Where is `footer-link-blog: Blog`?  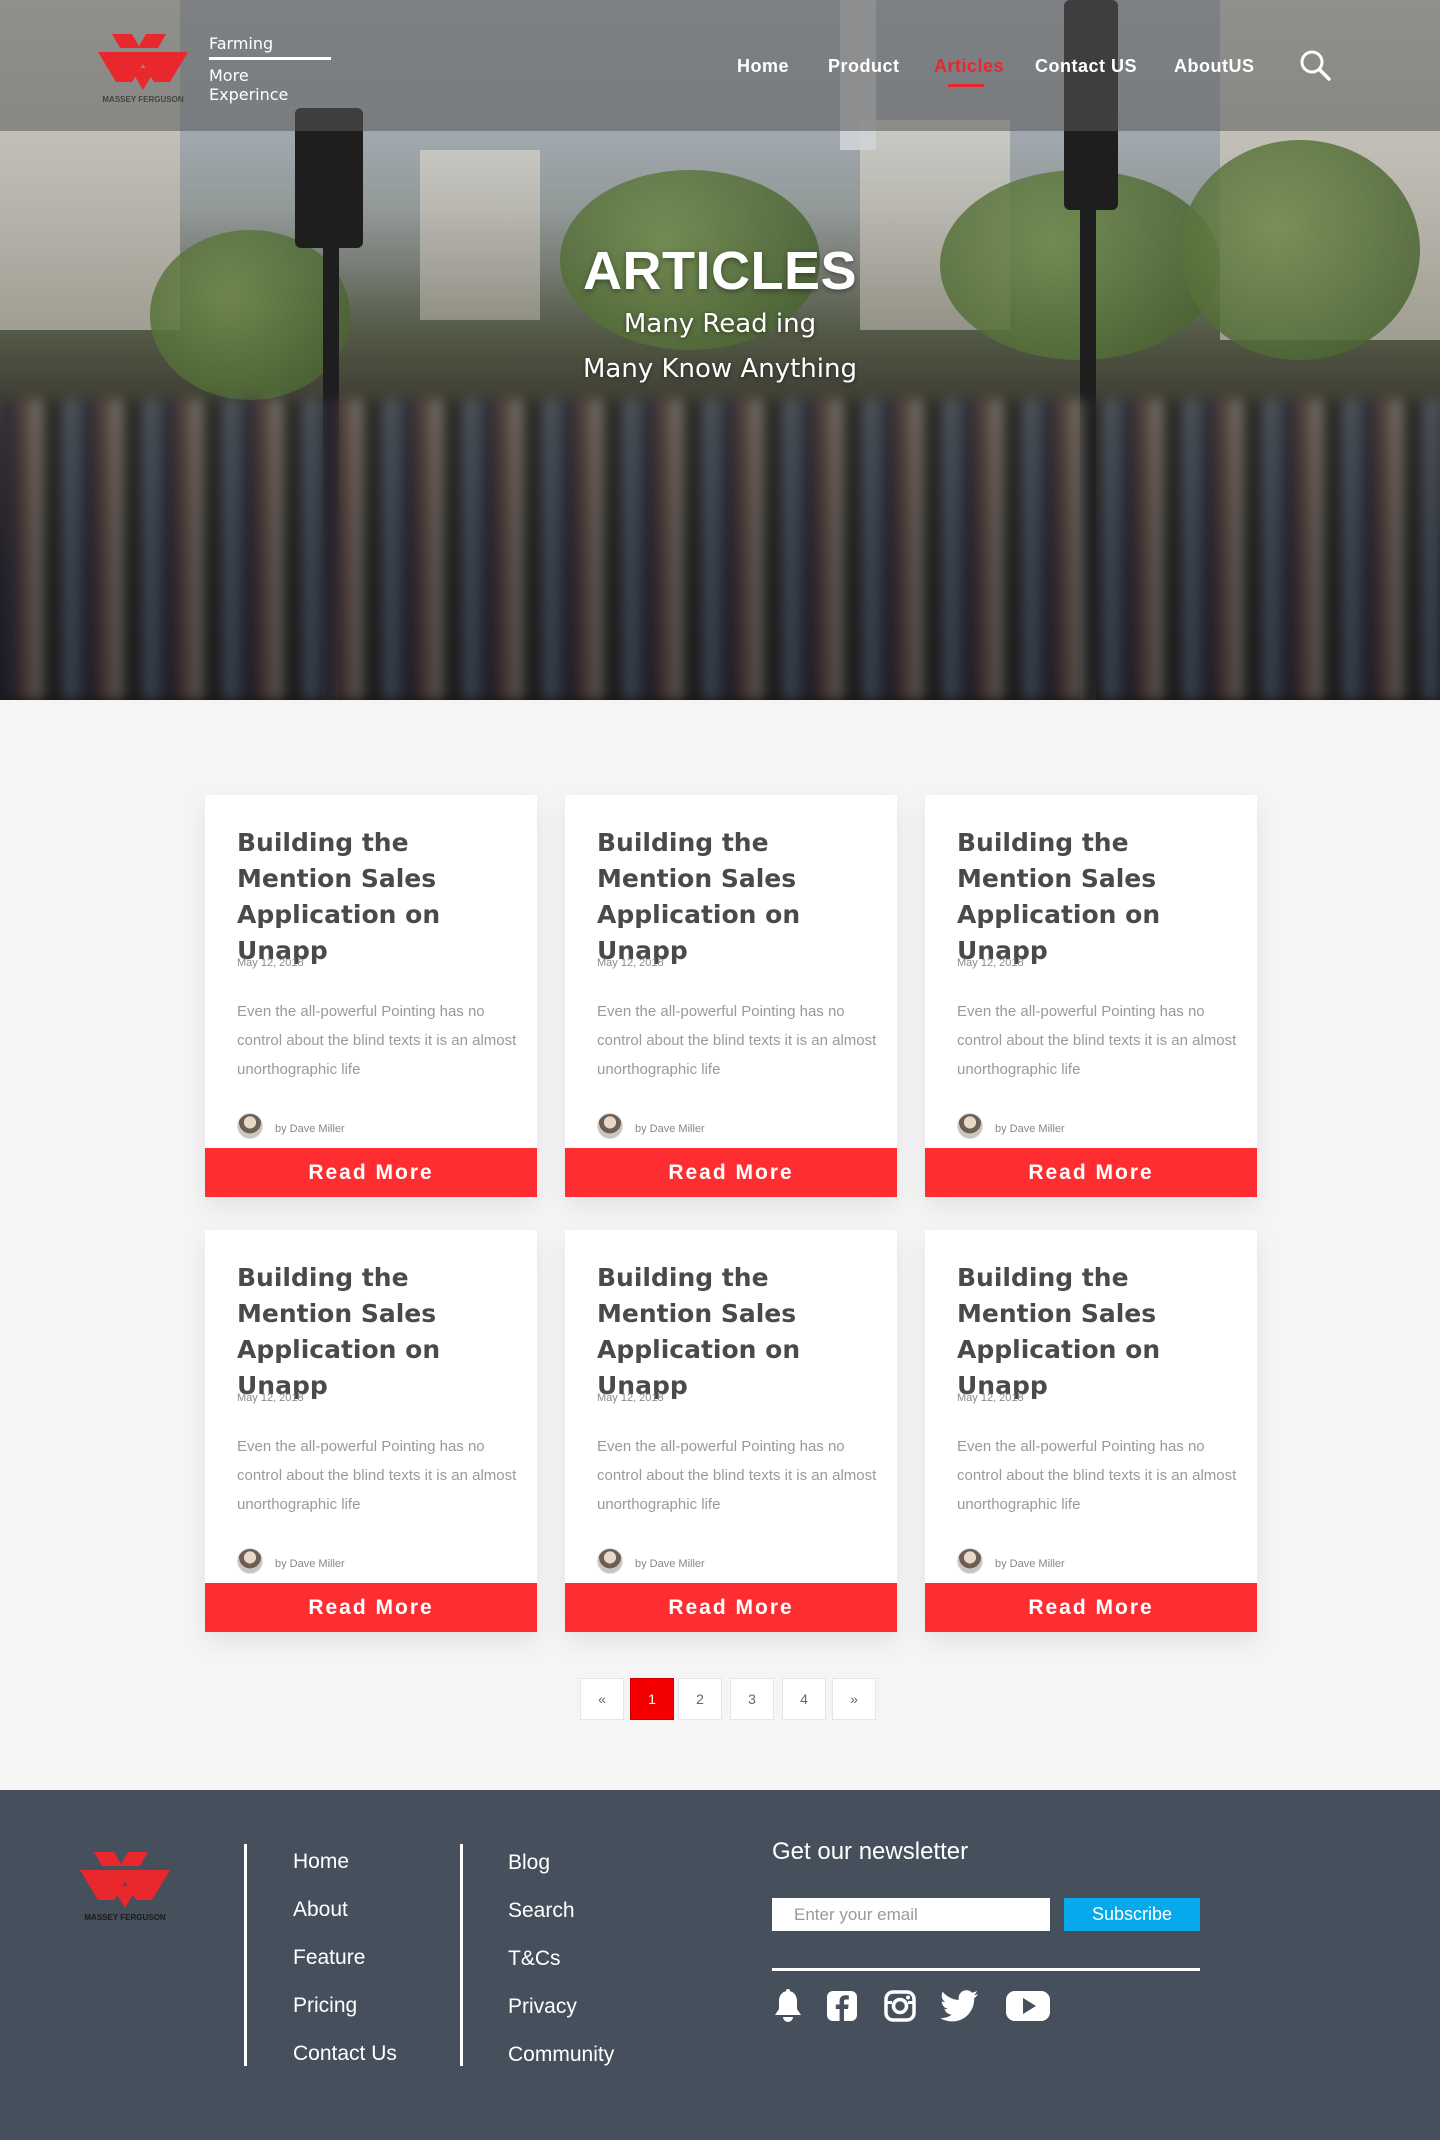 footer-link-blog: Blog is located at coordinates (529, 1863).